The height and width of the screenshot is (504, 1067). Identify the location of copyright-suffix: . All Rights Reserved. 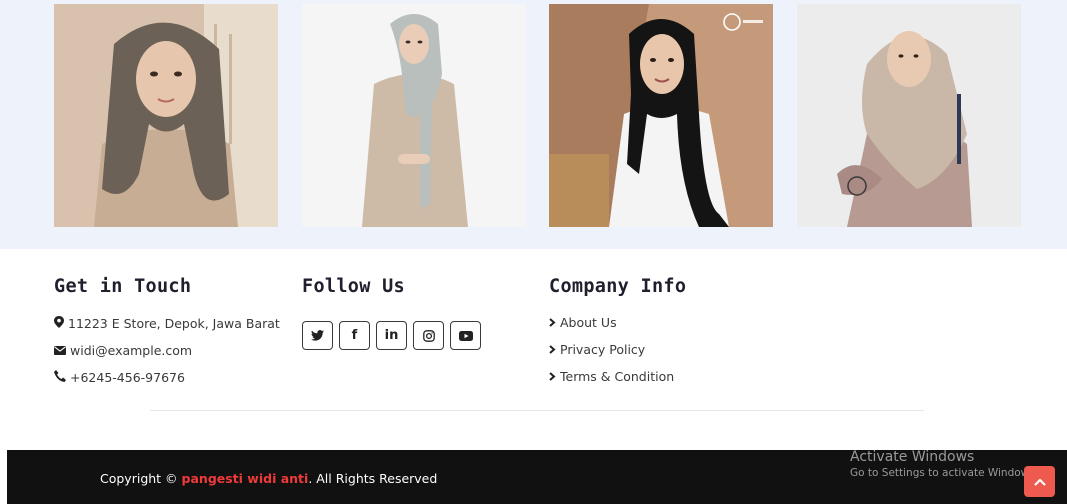
(373, 478).